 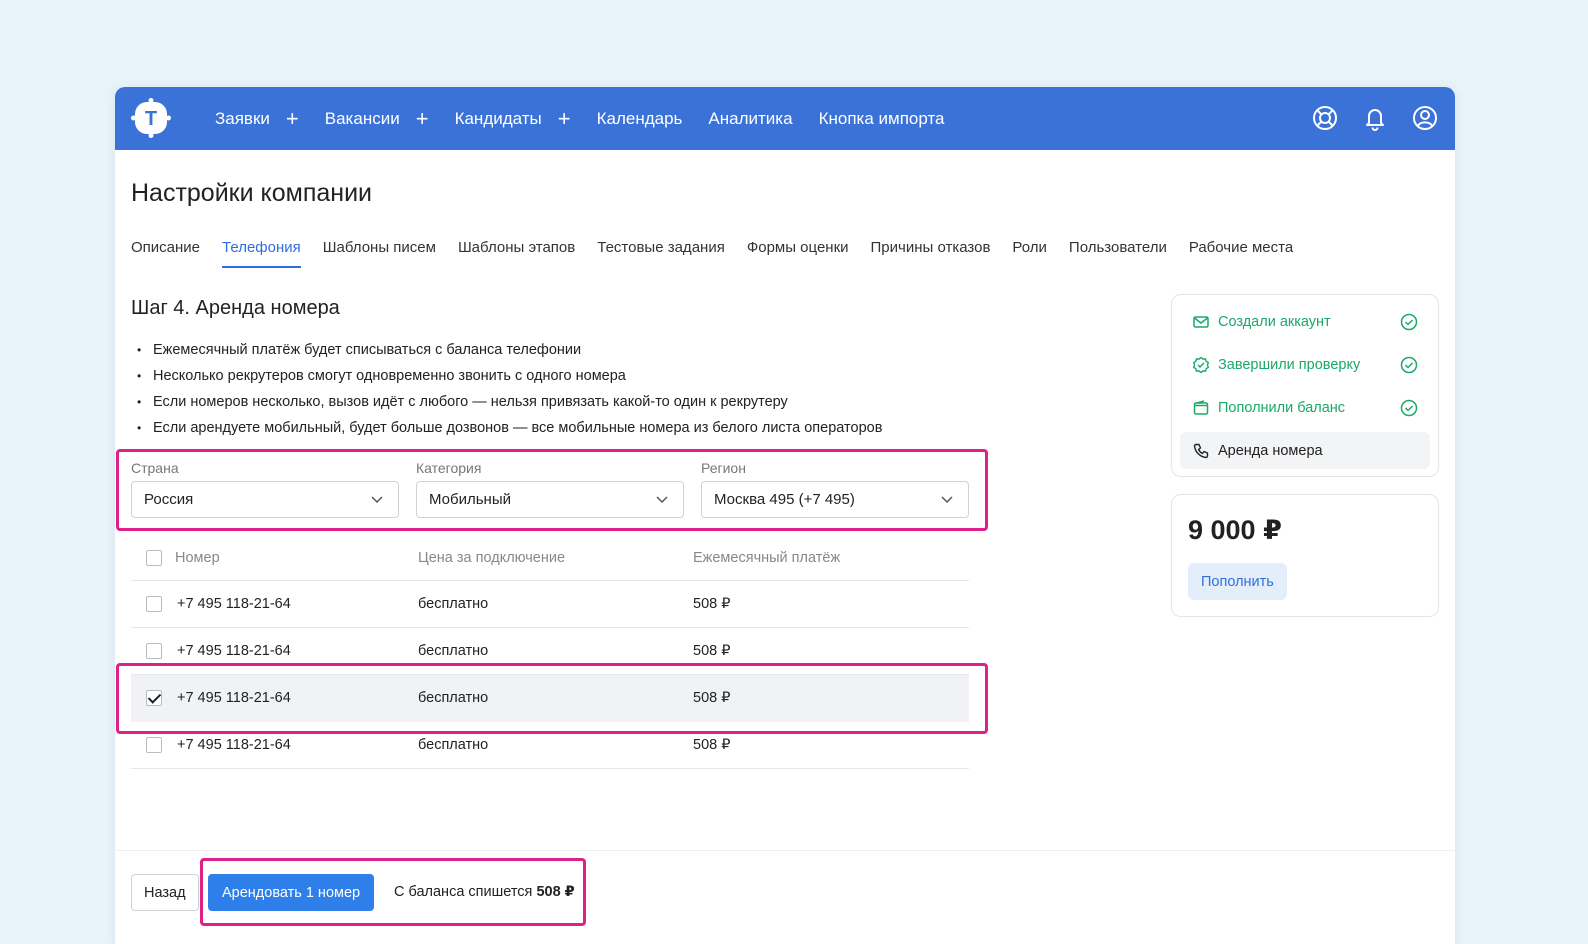 What do you see at coordinates (931, 253) in the screenshot?
I see `tab-7: Причины отказов` at bounding box center [931, 253].